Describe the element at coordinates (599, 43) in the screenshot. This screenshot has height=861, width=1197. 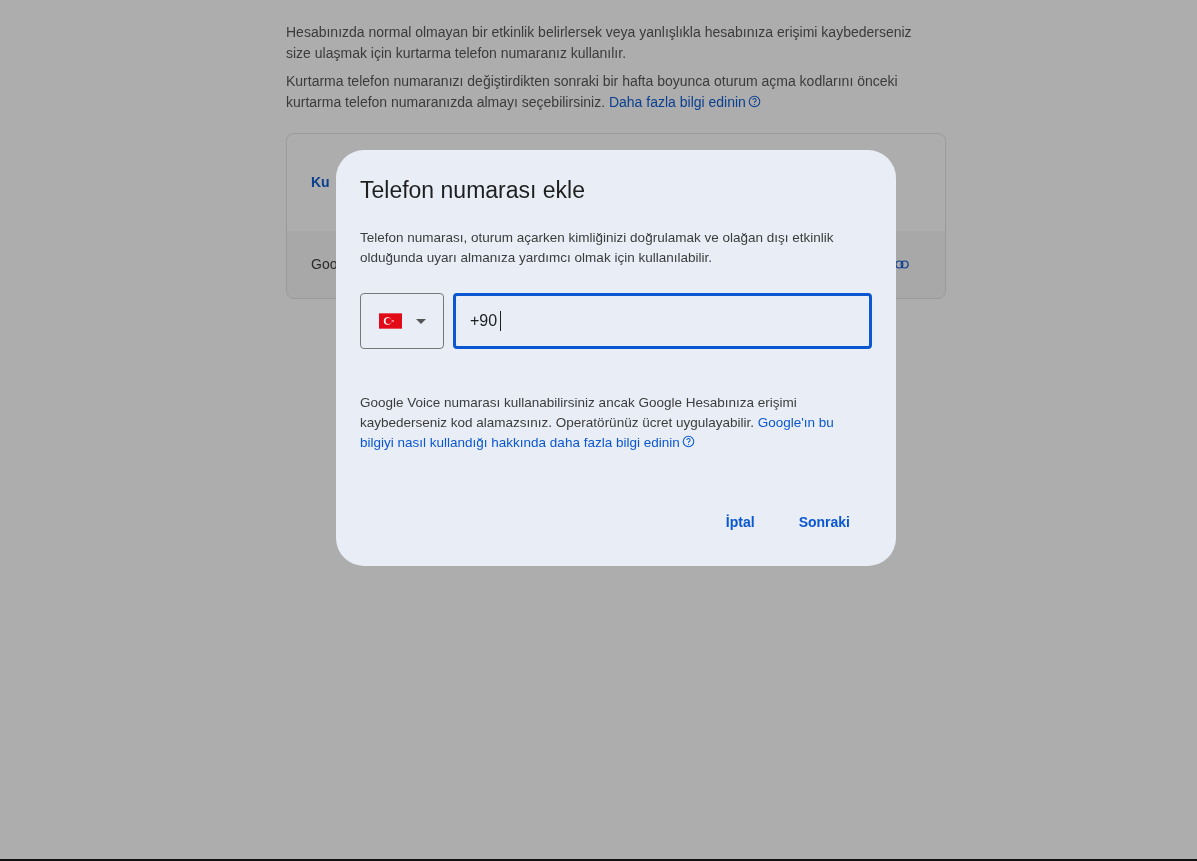
I see `info-paragraph: Hesabınızda normal olmayan bir etkinlik belirlersek veya yanlışlıkla hesabınıza erişimi kaybederseniz size ulaşmak için kurtarma telefon numaranız kullanılır.` at that location.